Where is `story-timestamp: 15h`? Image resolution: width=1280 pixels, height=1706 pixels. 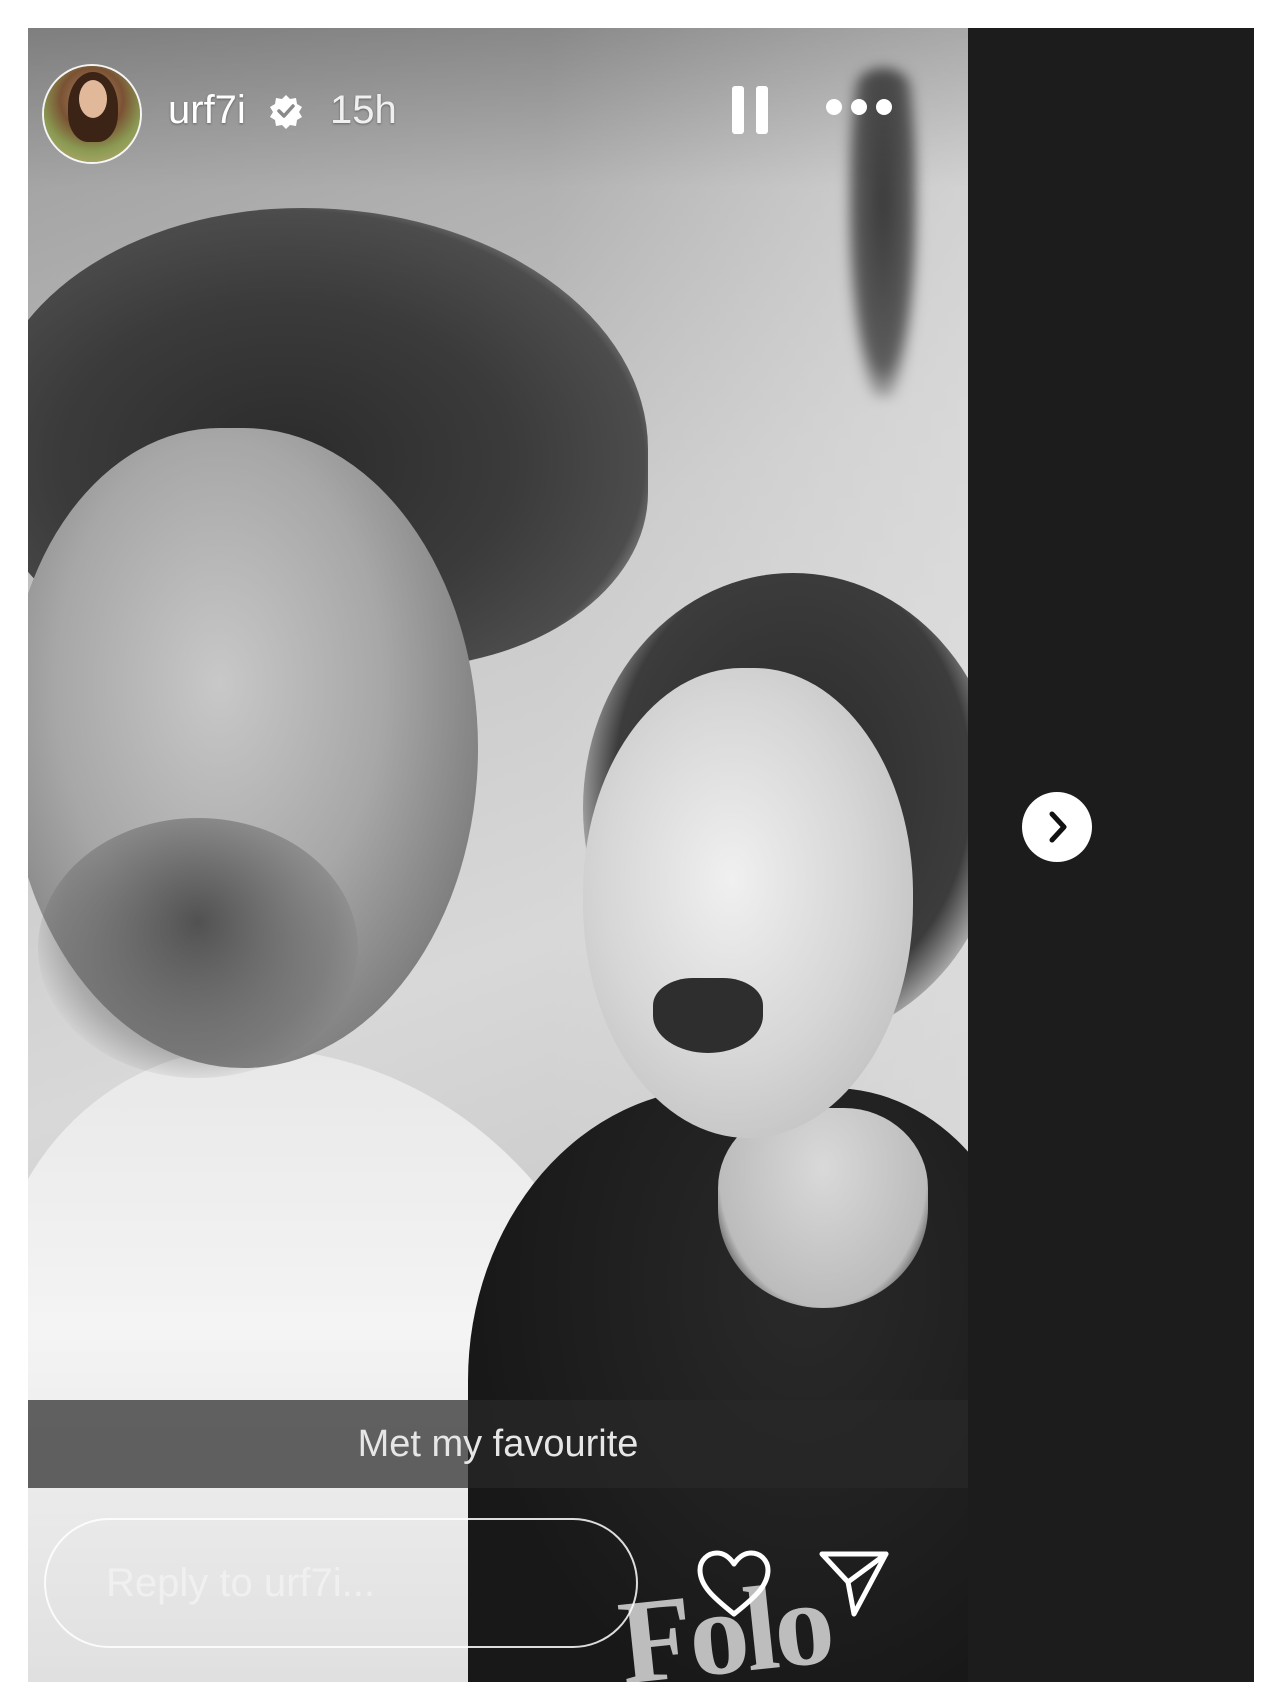
story-timestamp: 15h is located at coordinates (363, 110).